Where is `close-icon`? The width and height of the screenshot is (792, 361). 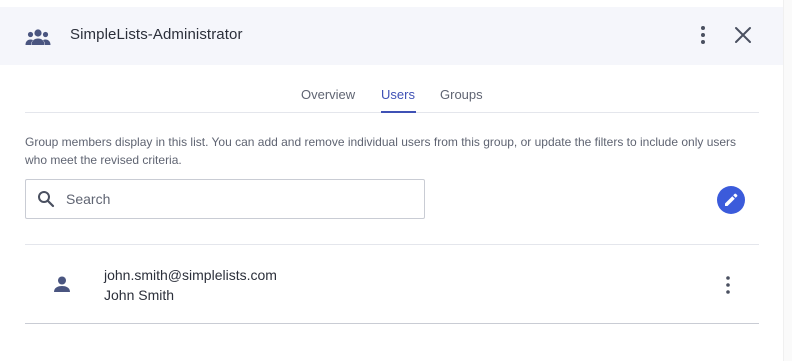
close-icon is located at coordinates (743, 35).